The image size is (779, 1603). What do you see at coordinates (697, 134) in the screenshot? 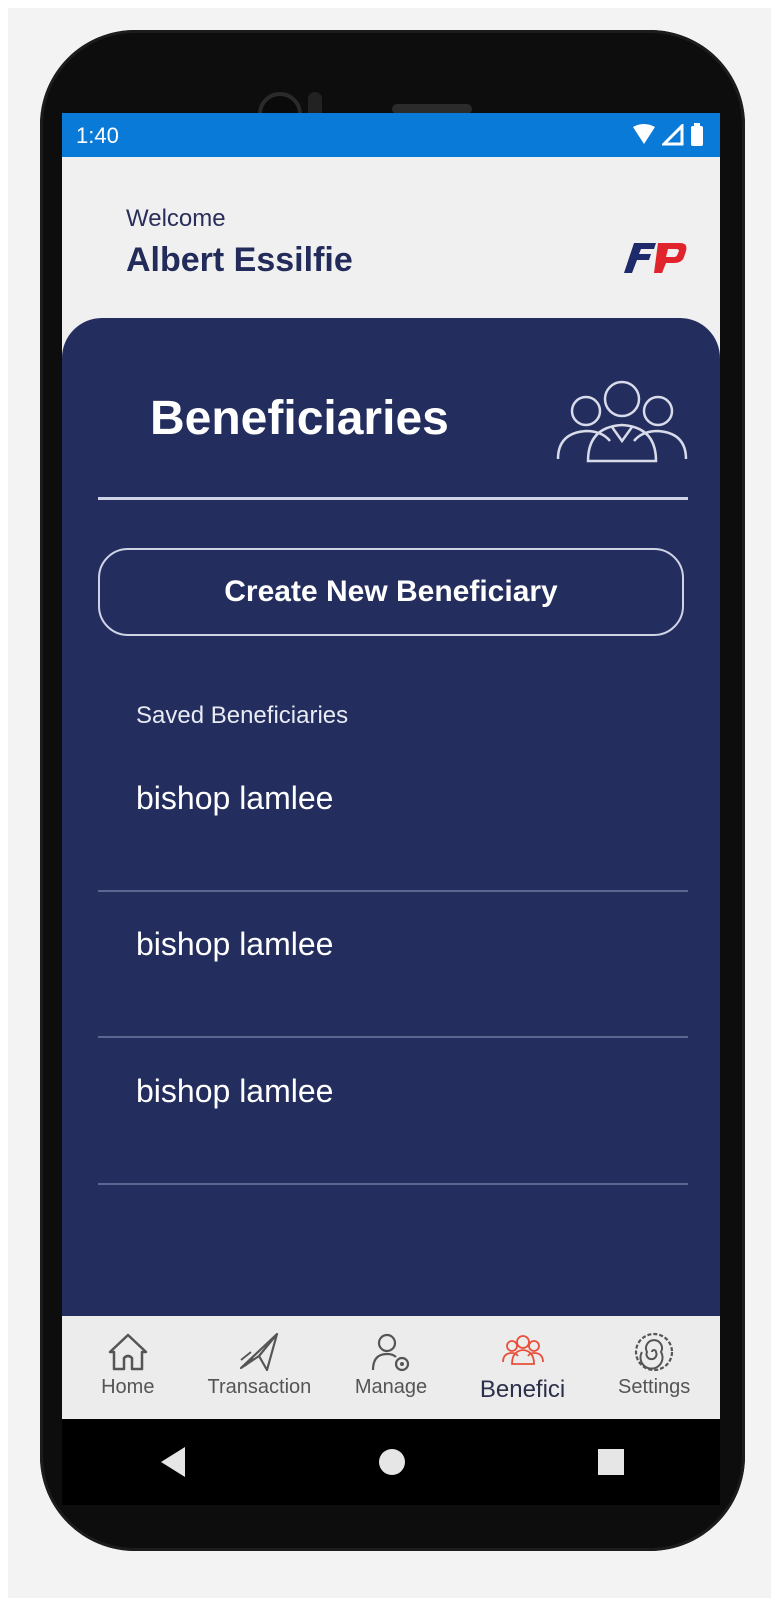
I see `battery-icon` at bounding box center [697, 134].